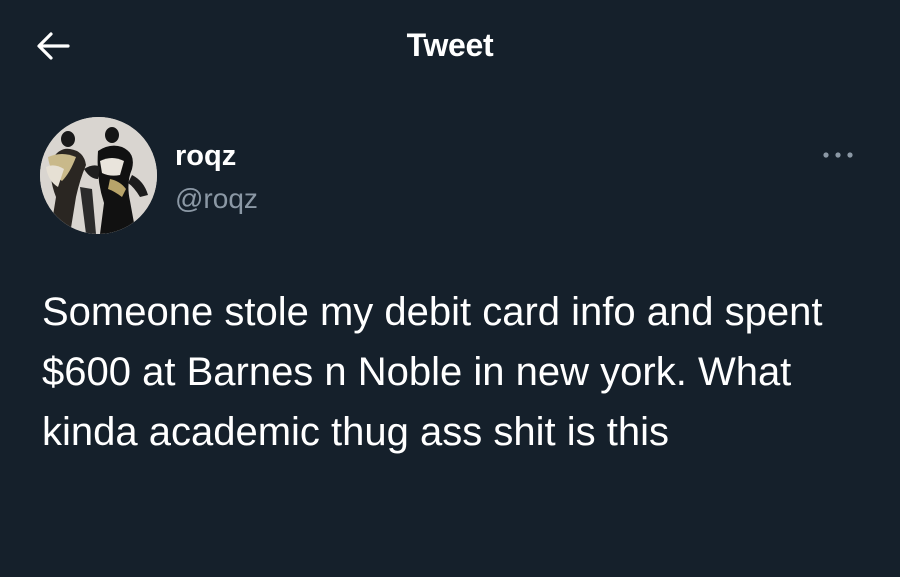  I want to click on author-display-name: roqz, so click(205, 156).